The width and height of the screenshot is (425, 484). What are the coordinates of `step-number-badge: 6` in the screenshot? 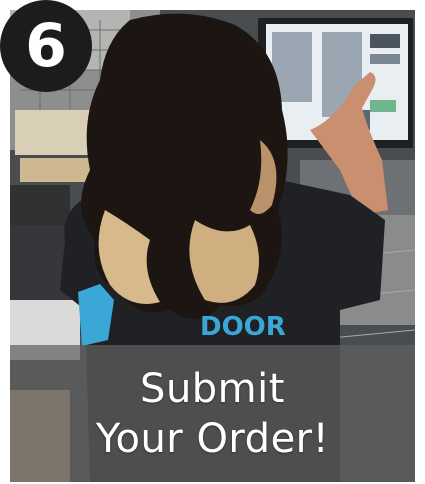 It's located at (46, 46).